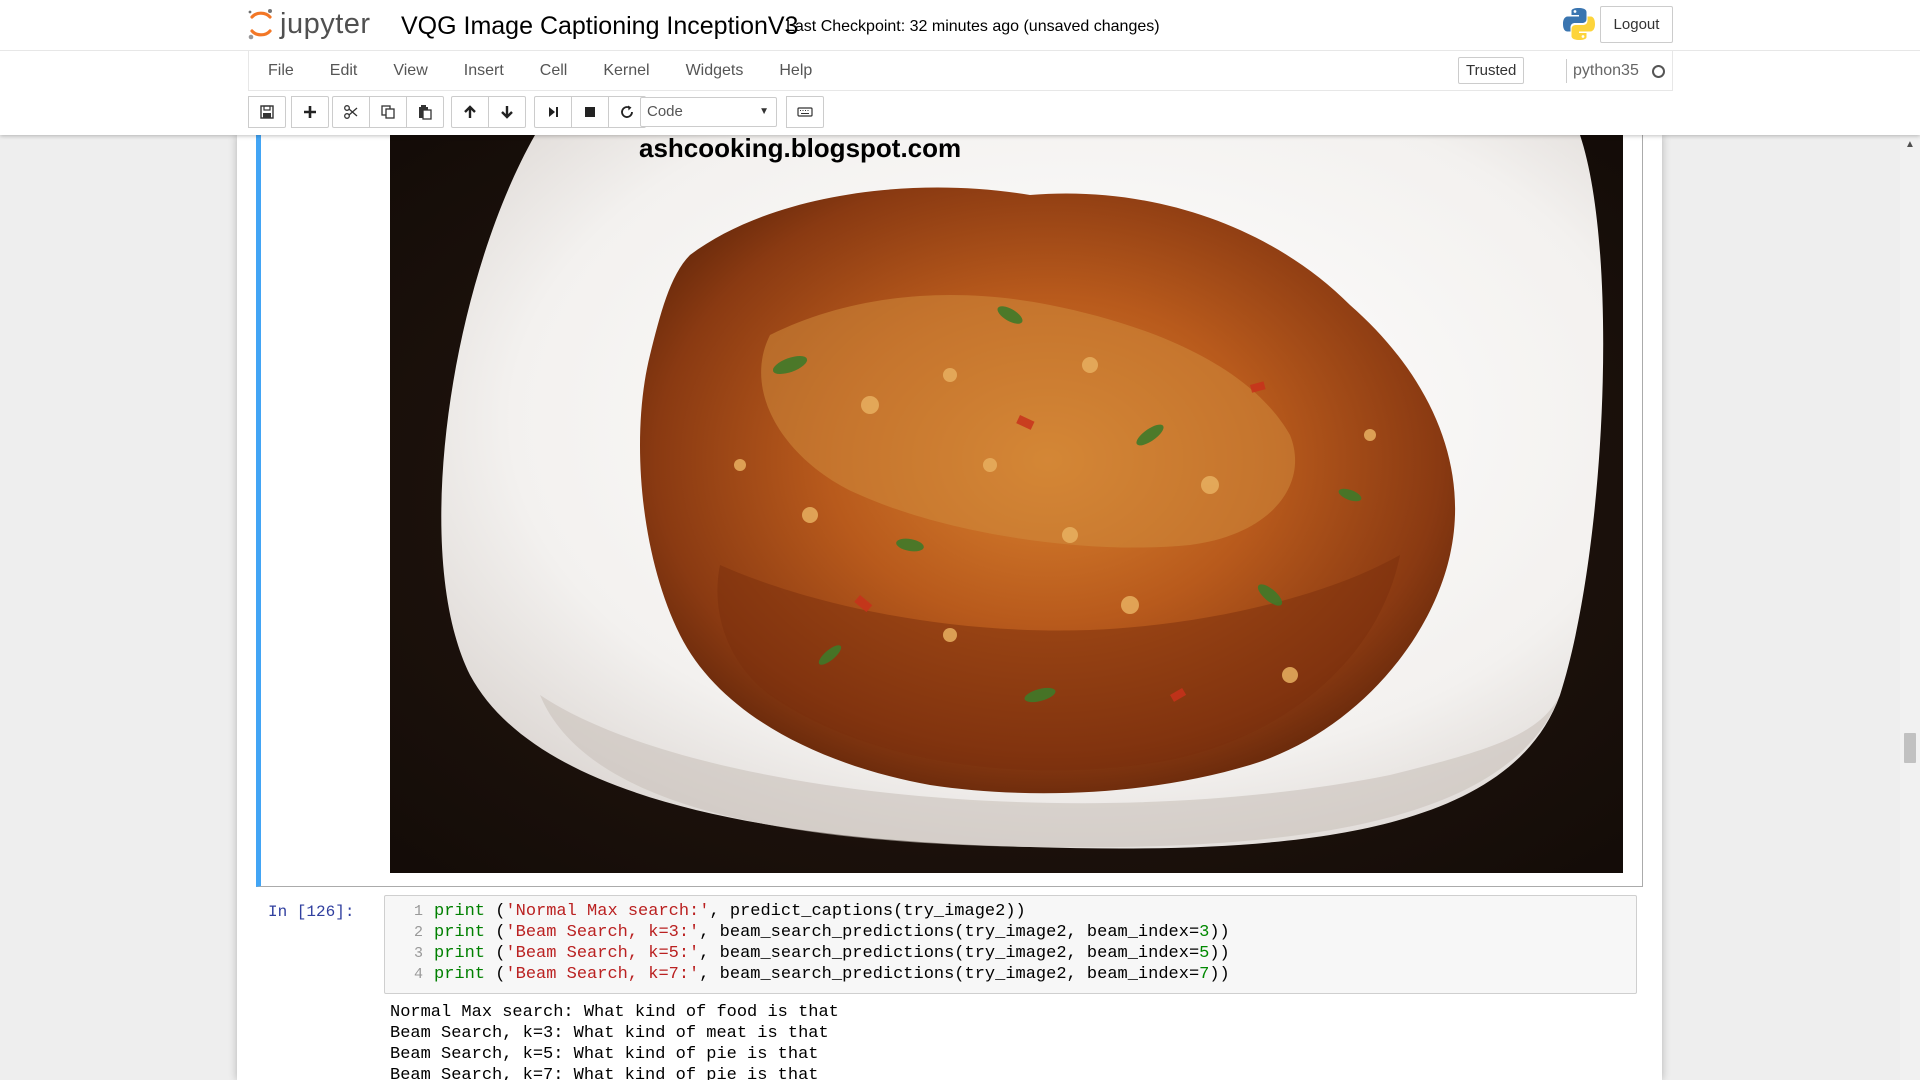  I want to click on cut-button, so click(351, 112).